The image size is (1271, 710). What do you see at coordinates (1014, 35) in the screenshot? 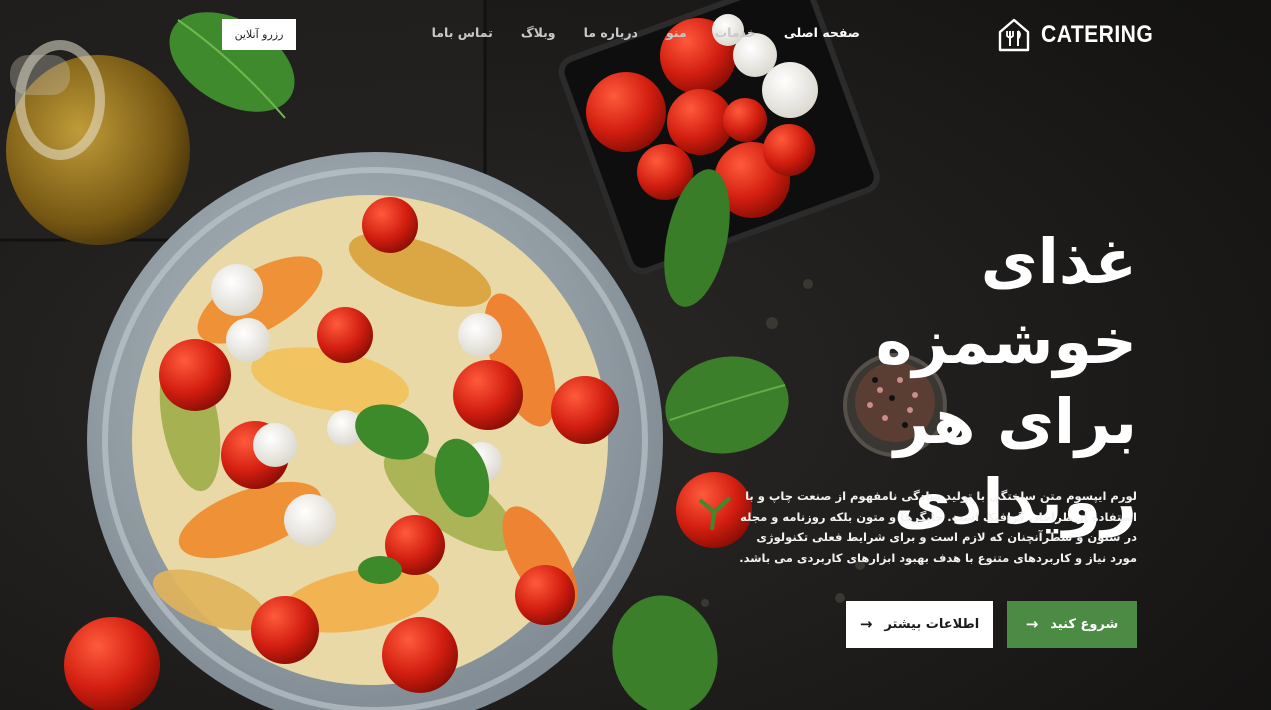
I see `house-cutlery-icon` at bounding box center [1014, 35].